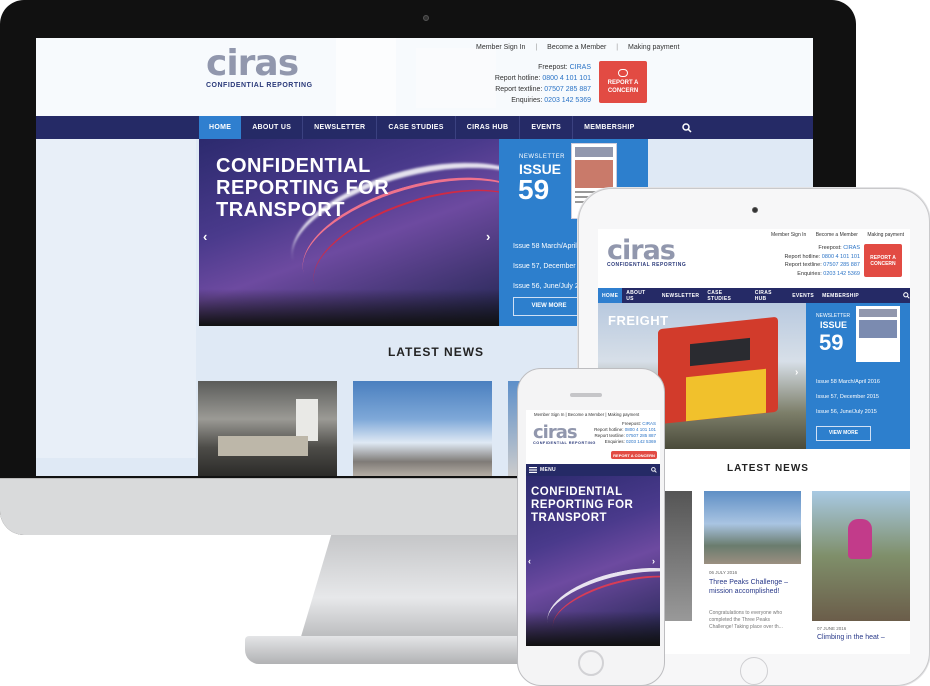 The image size is (930, 686). I want to click on tablet-latest-news-heading: LATEST NEWS, so click(768, 468).